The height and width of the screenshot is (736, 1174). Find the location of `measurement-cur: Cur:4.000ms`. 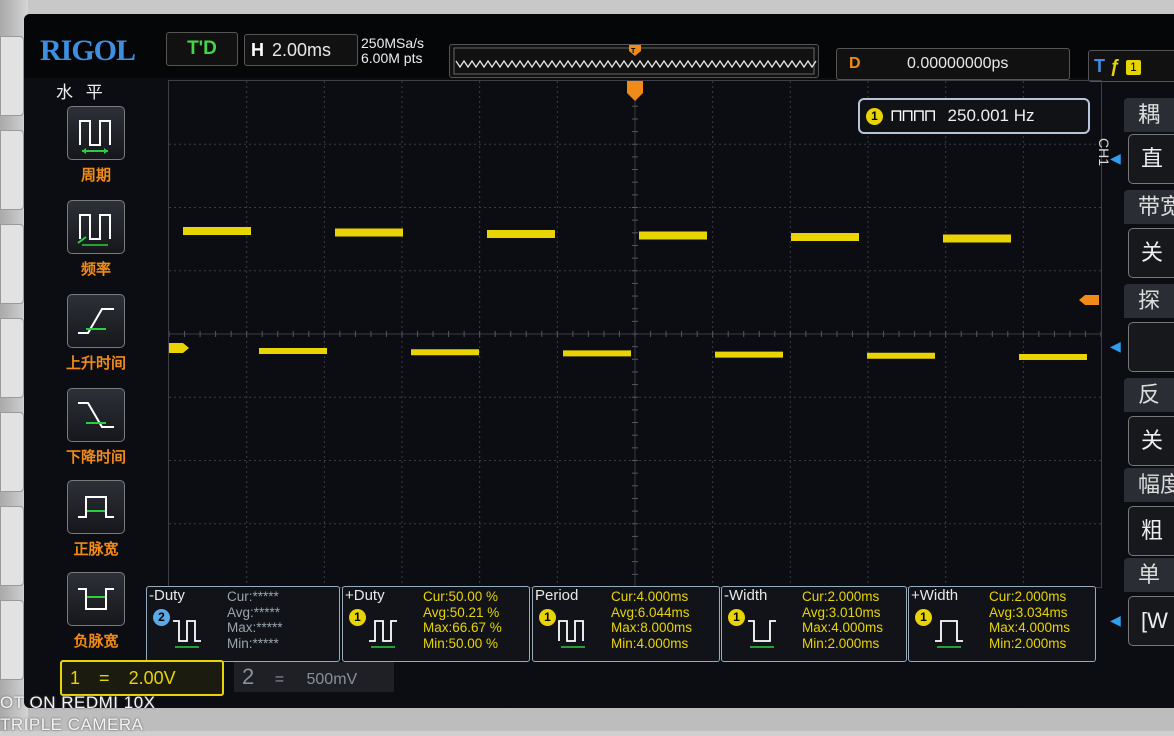

measurement-cur: Cur:4.000ms is located at coordinates (650, 596).